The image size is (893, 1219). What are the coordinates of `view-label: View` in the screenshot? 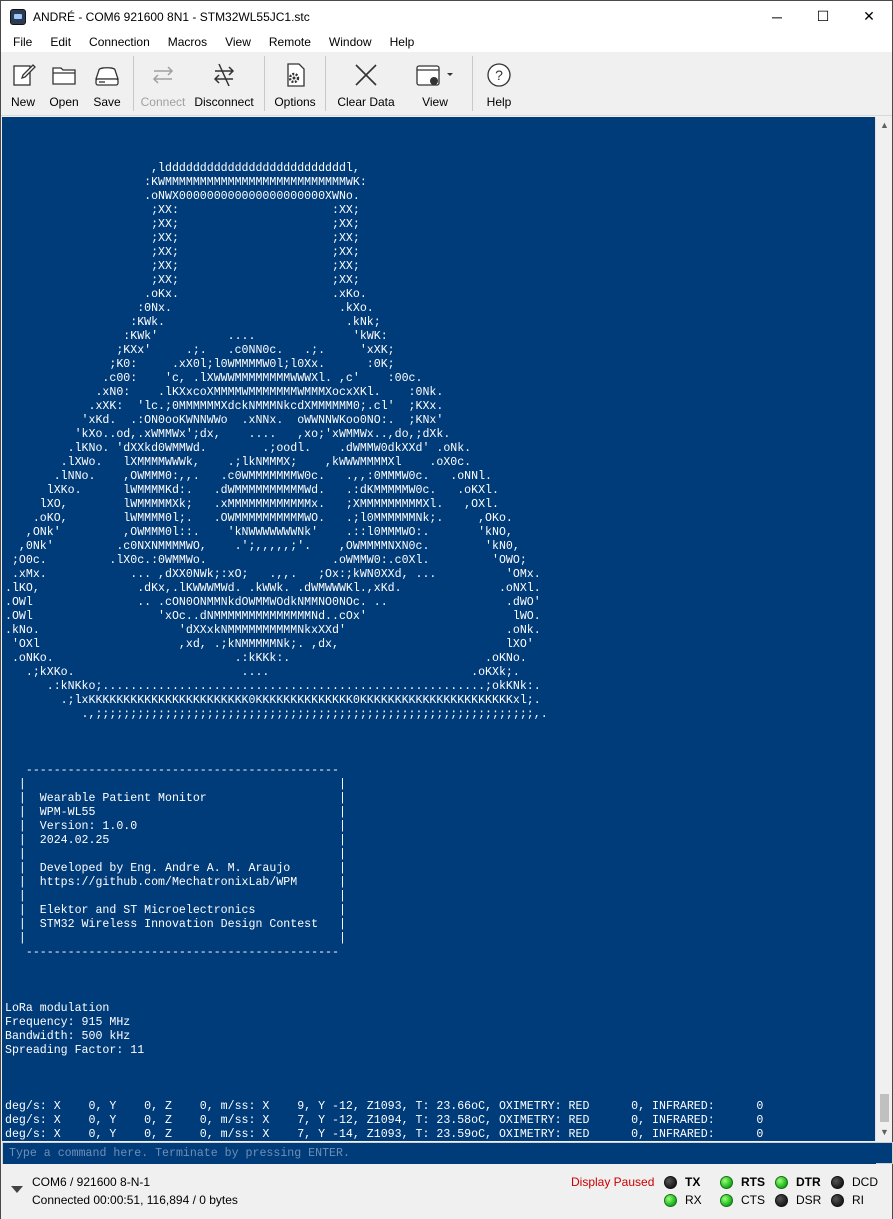 It's located at (435, 102).